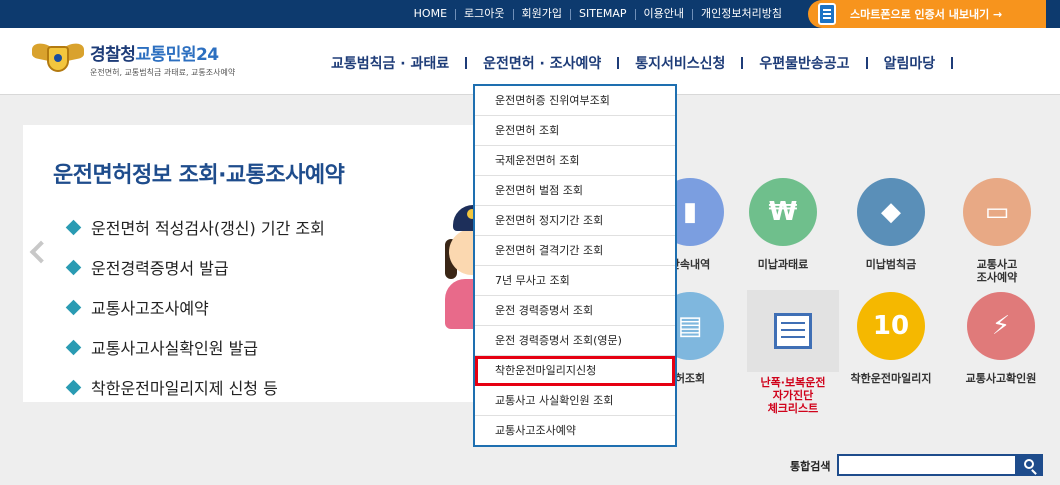 The height and width of the screenshot is (485, 1060). What do you see at coordinates (603, 14) in the screenshot?
I see `sitemap-link: SITEMAP` at bounding box center [603, 14].